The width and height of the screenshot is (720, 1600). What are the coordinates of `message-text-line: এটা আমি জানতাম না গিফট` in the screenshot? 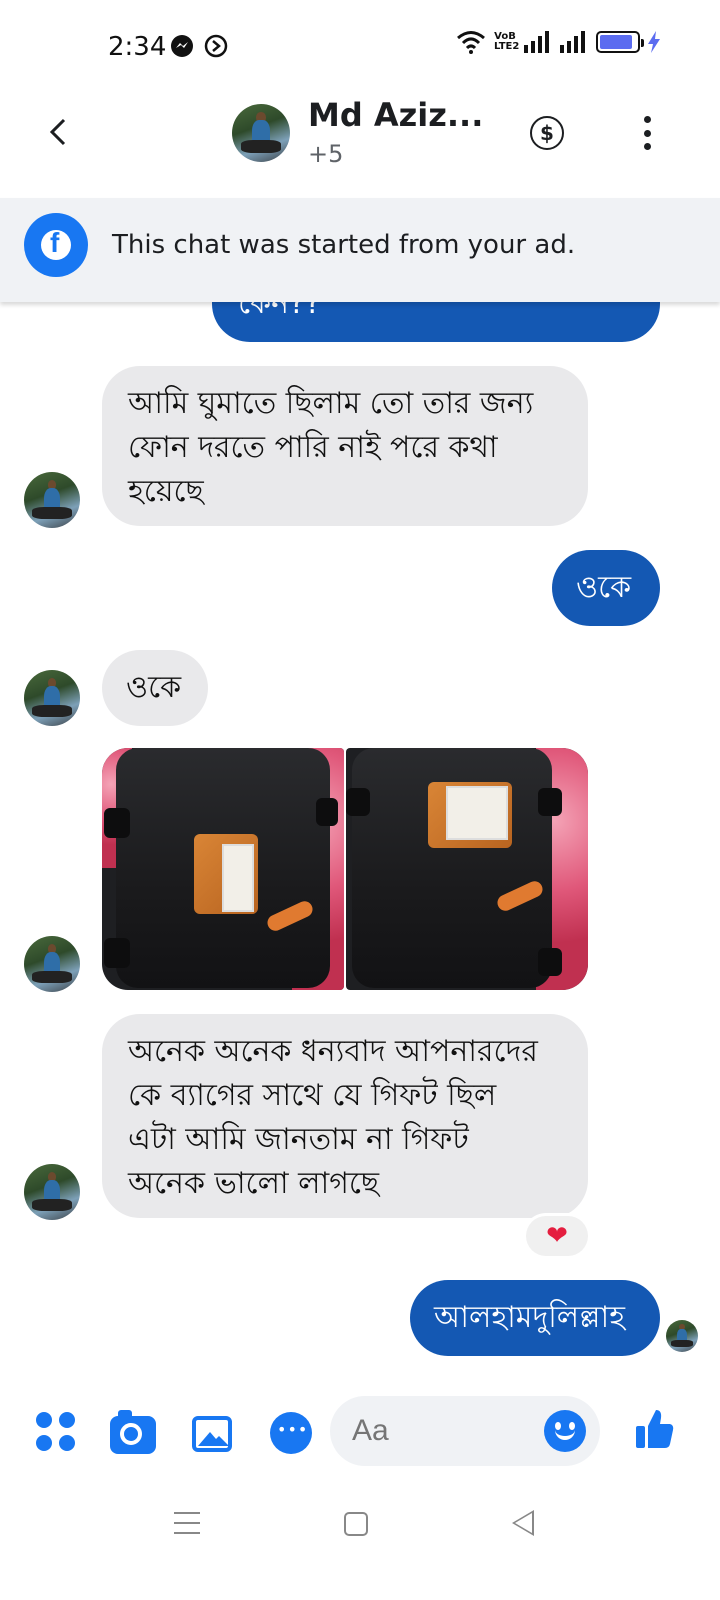 It's located at (298, 1139).